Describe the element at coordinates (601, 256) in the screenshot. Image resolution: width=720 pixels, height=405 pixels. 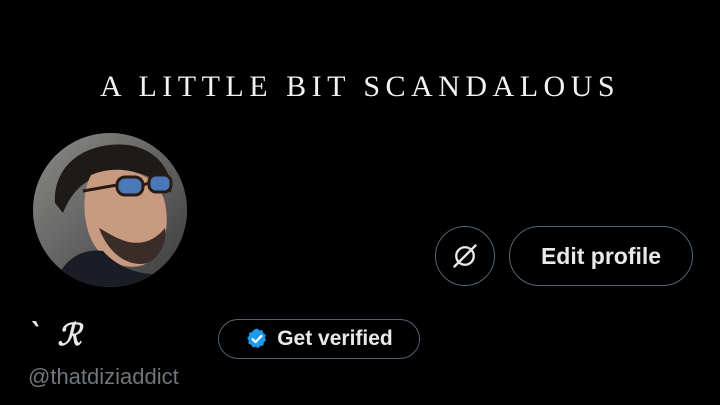
I see `edit-profile-button: Edit profile` at that location.